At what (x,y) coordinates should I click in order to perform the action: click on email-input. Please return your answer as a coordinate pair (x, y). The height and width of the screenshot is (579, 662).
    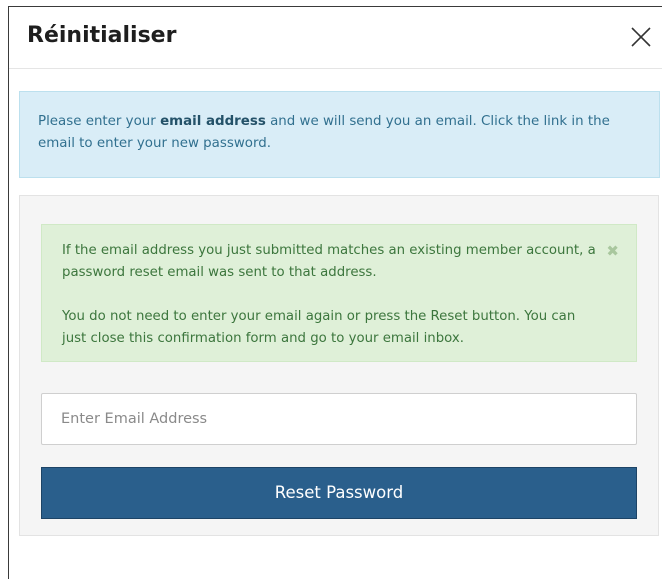
    Looking at the image, I should click on (339, 419).